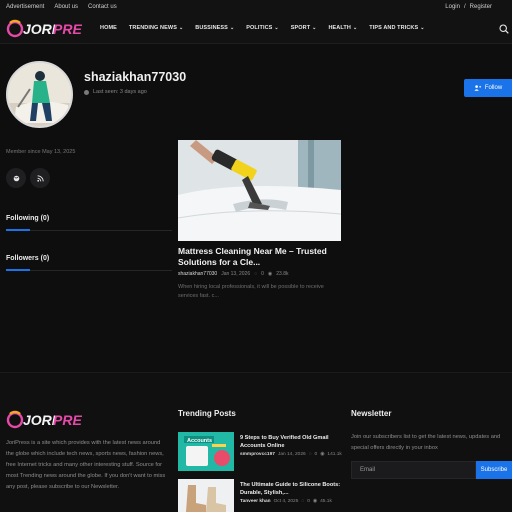 The image size is (512, 512). I want to click on post-date: Jan 13, 2026, so click(236, 274).